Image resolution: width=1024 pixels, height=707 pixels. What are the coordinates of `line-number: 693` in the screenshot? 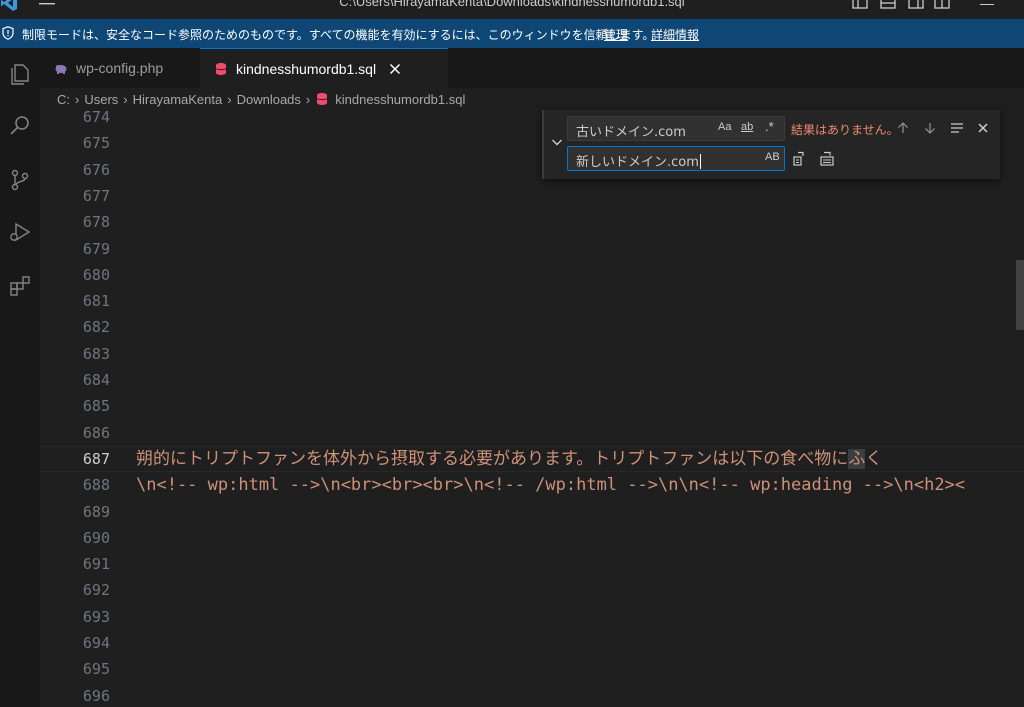 It's located at (96, 616).